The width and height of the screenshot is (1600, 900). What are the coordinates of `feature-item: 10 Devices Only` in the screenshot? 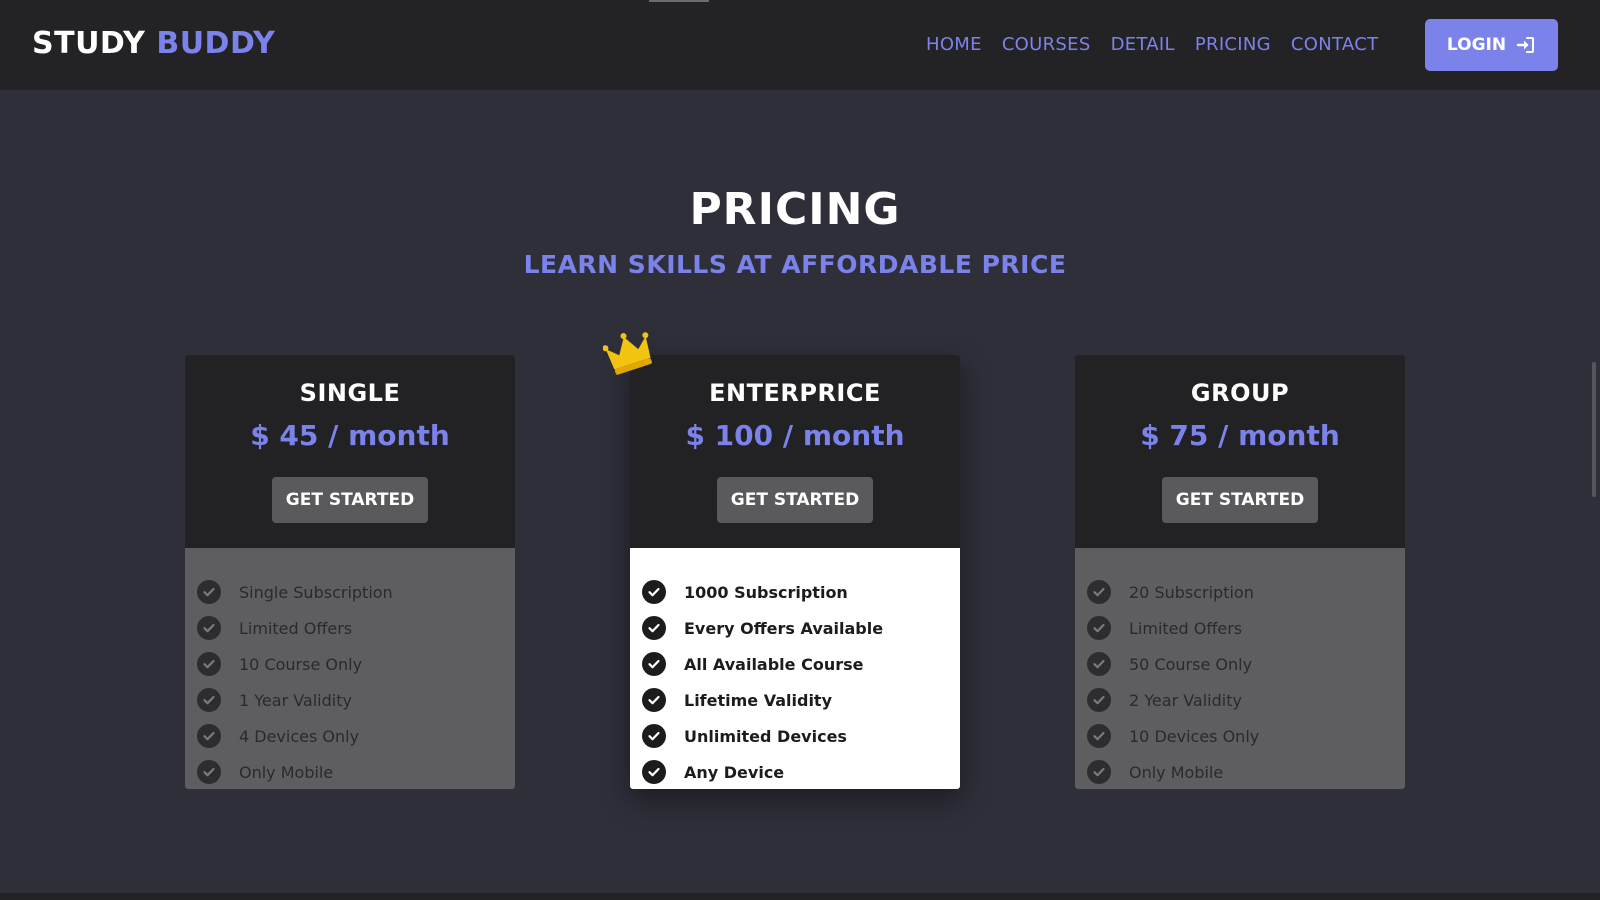 It's located at (1240, 736).